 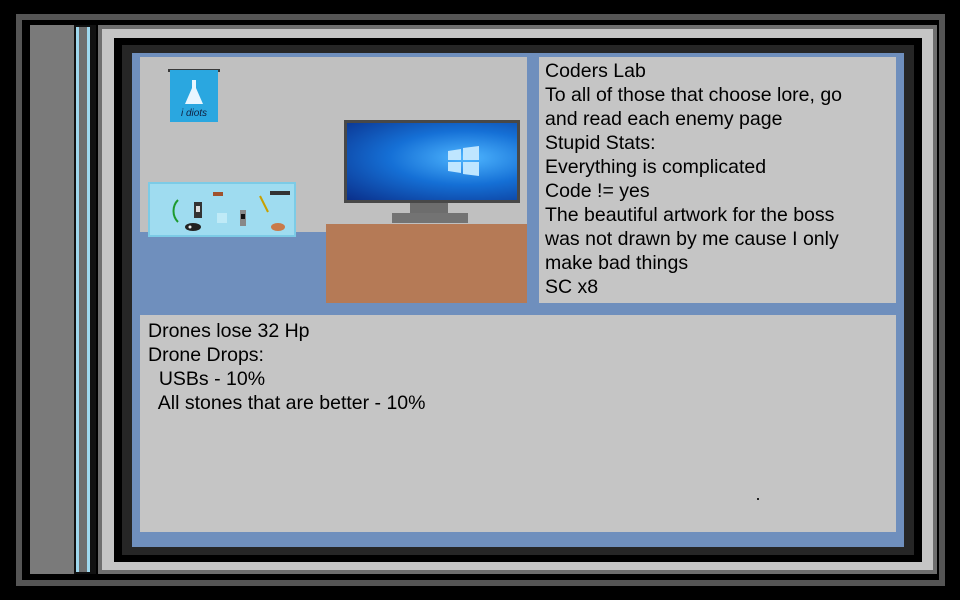 What do you see at coordinates (600, 143) in the screenshot?
I see `lore-line: Stupid Stats:` at bounding box center [600, 143].